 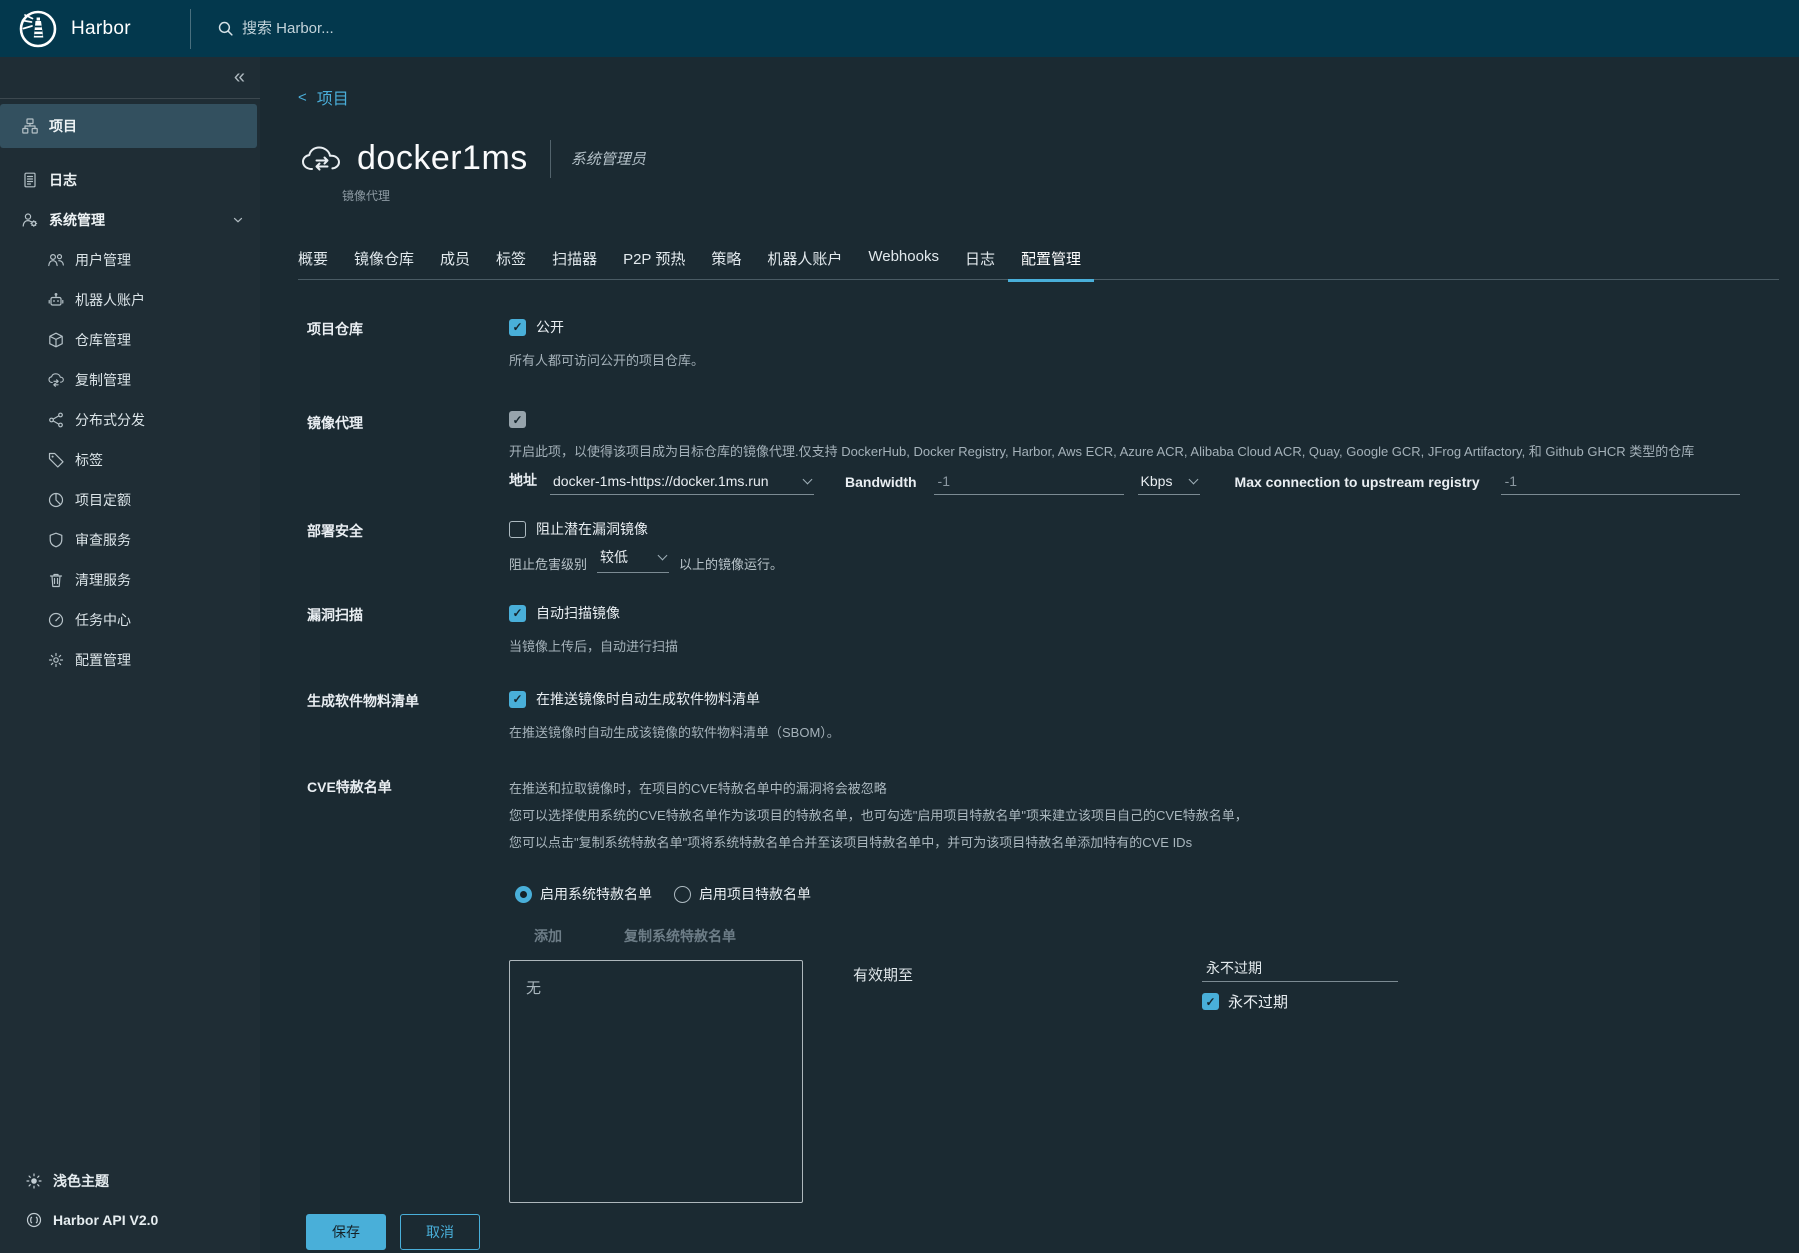 I want to click on section-vulnerability-scan: 漏洞扫描 自动扫描镜像 当镜像上传后，自动进行扫描, so click(x=1048, y=629).